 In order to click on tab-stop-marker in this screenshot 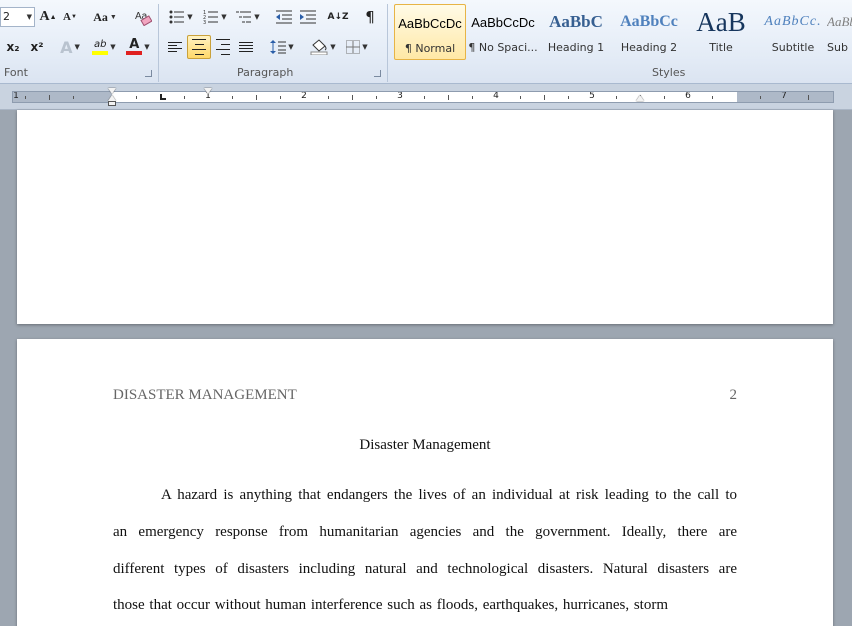, I will do `click(163, 97)`.